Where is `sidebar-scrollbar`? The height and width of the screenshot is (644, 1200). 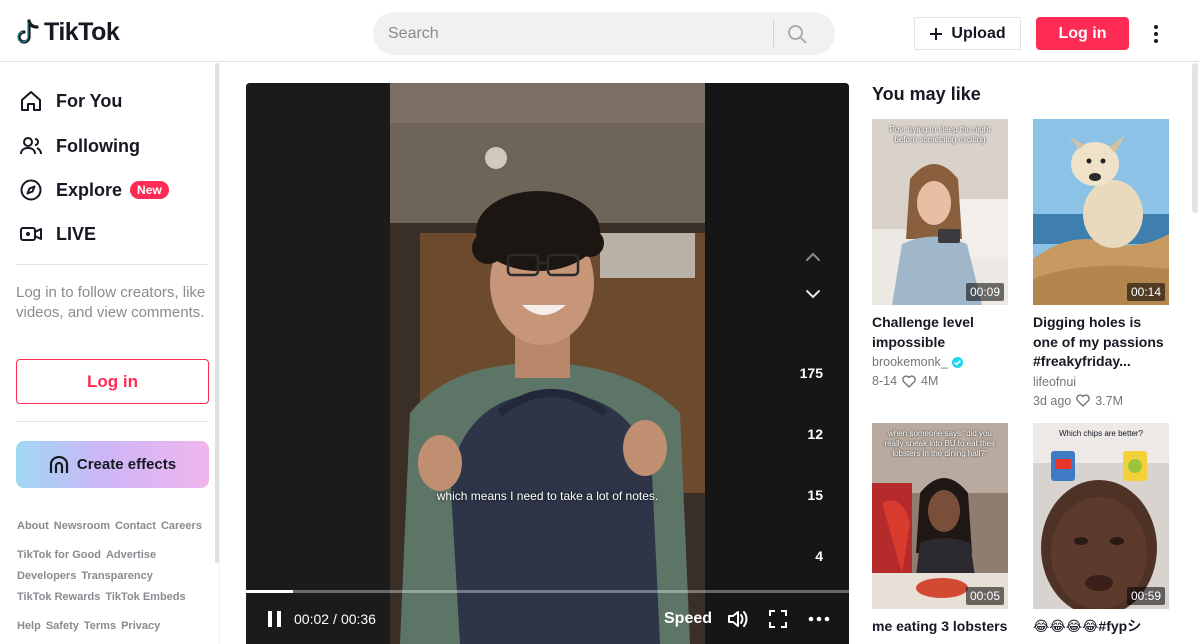
sidebar-scrollbar is located at coordinates (217, 313).